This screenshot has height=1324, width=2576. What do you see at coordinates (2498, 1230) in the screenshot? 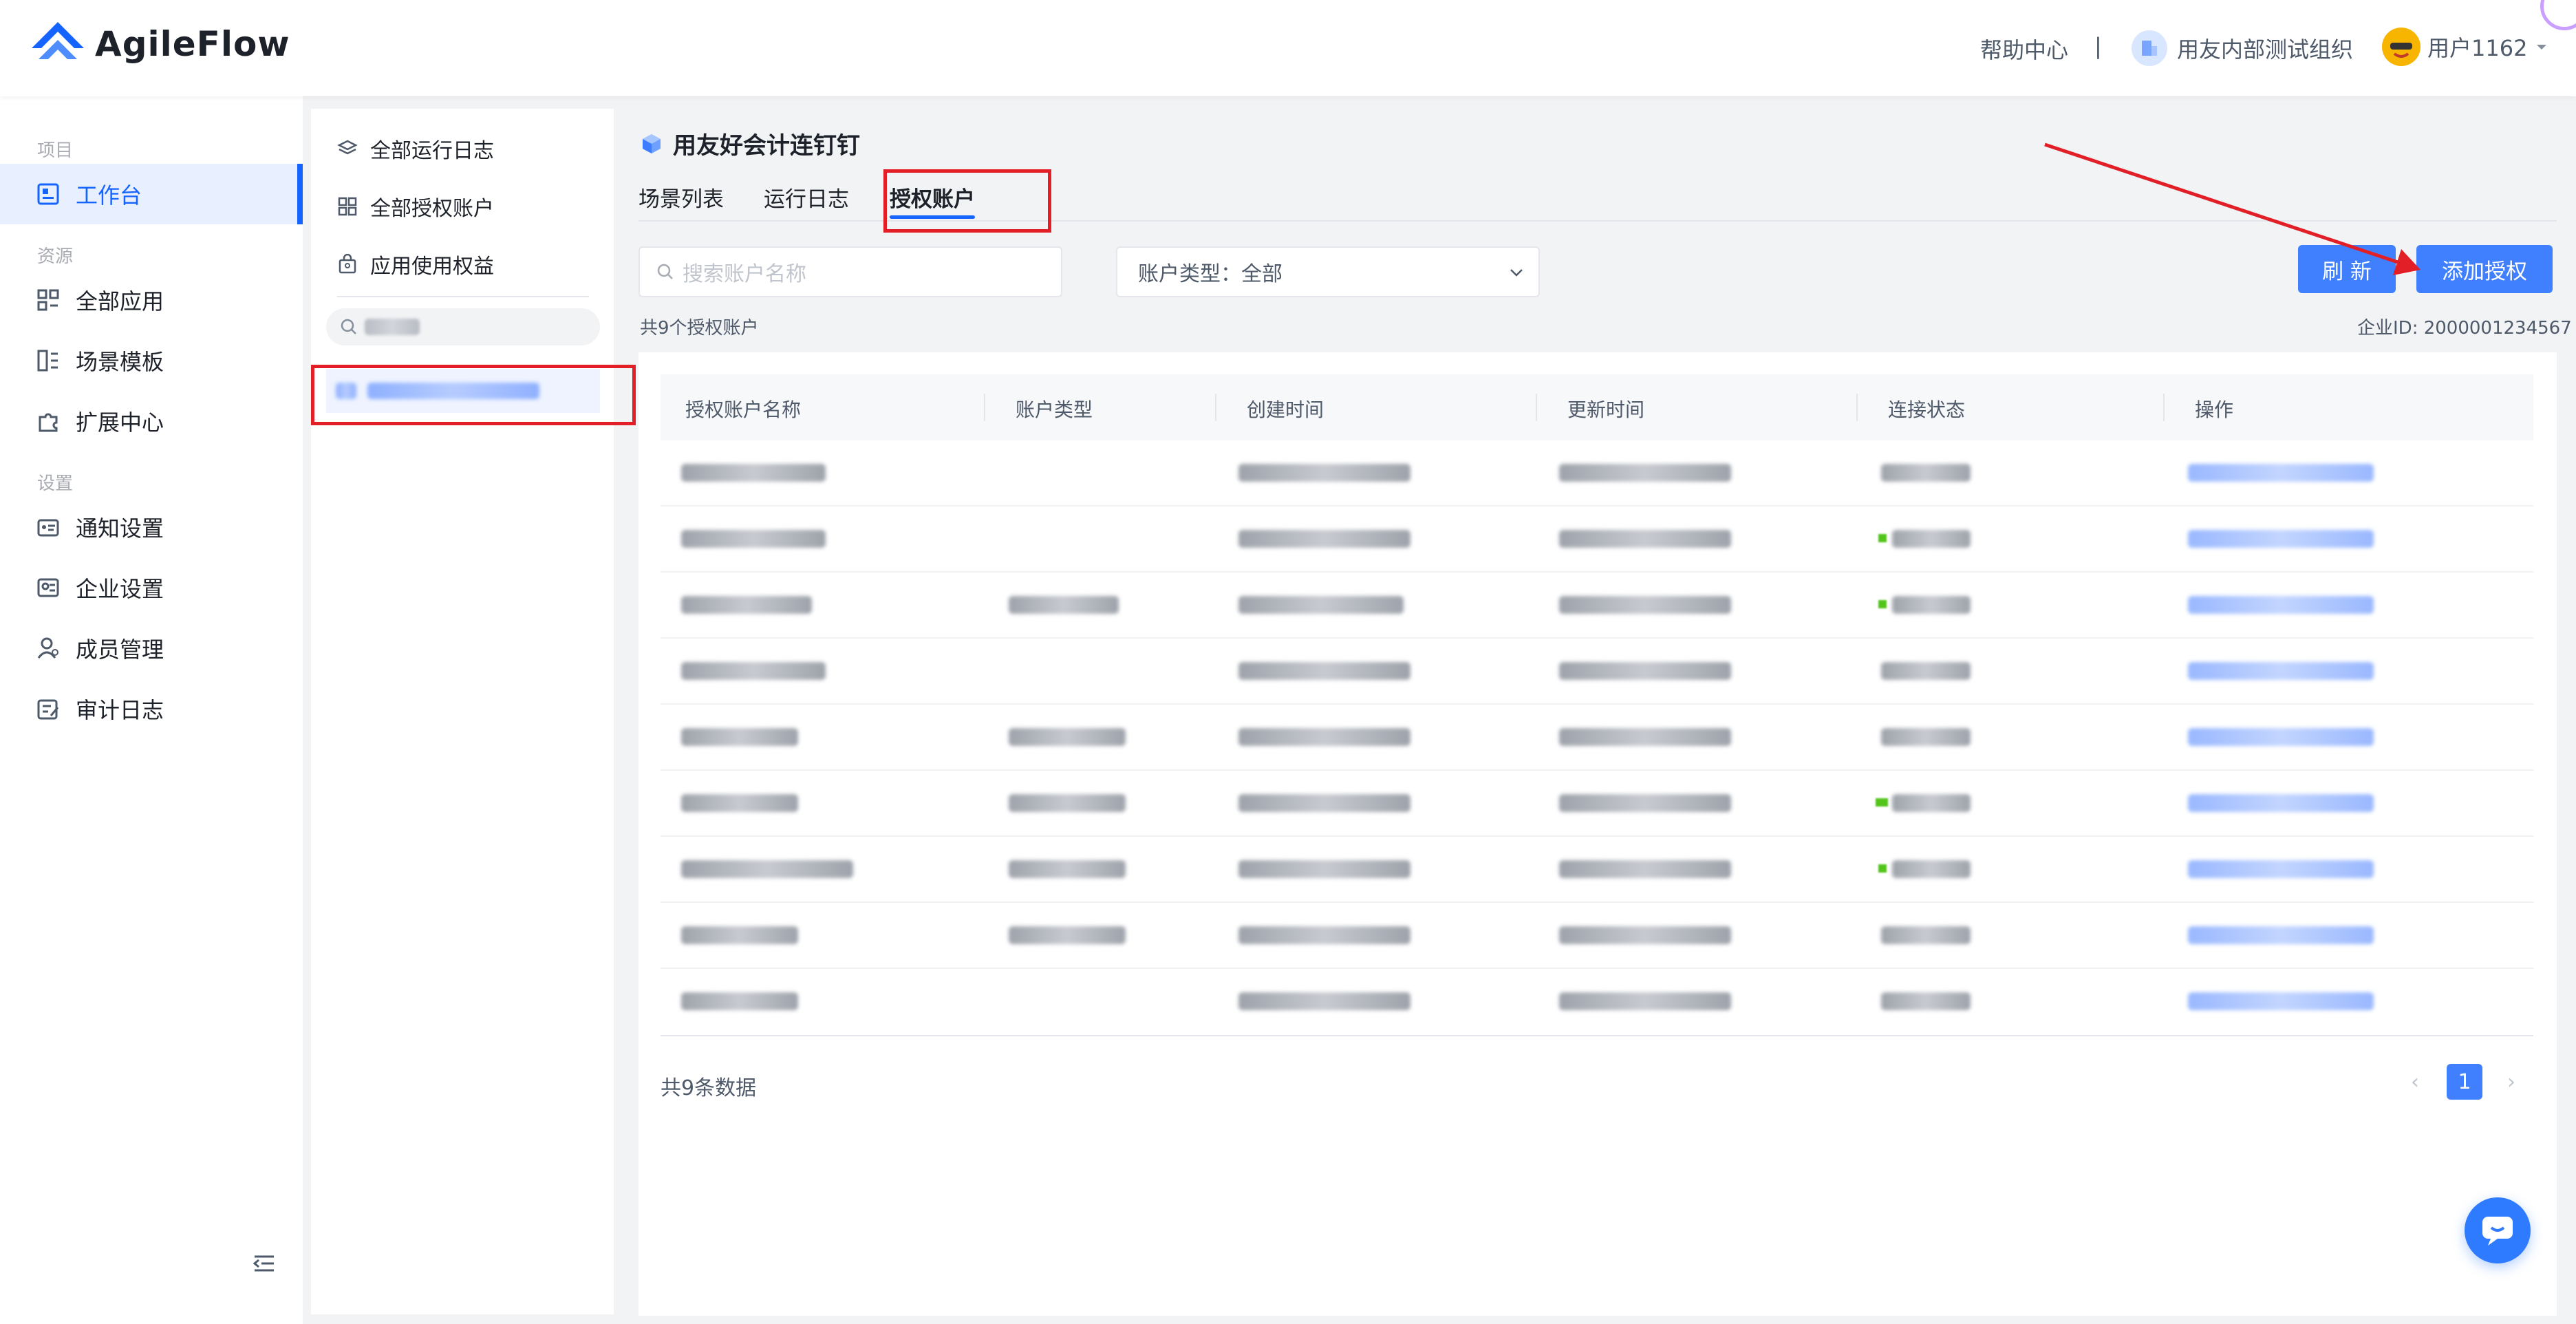
I see `chat-support-button` at bounding box center [2498, 1230].